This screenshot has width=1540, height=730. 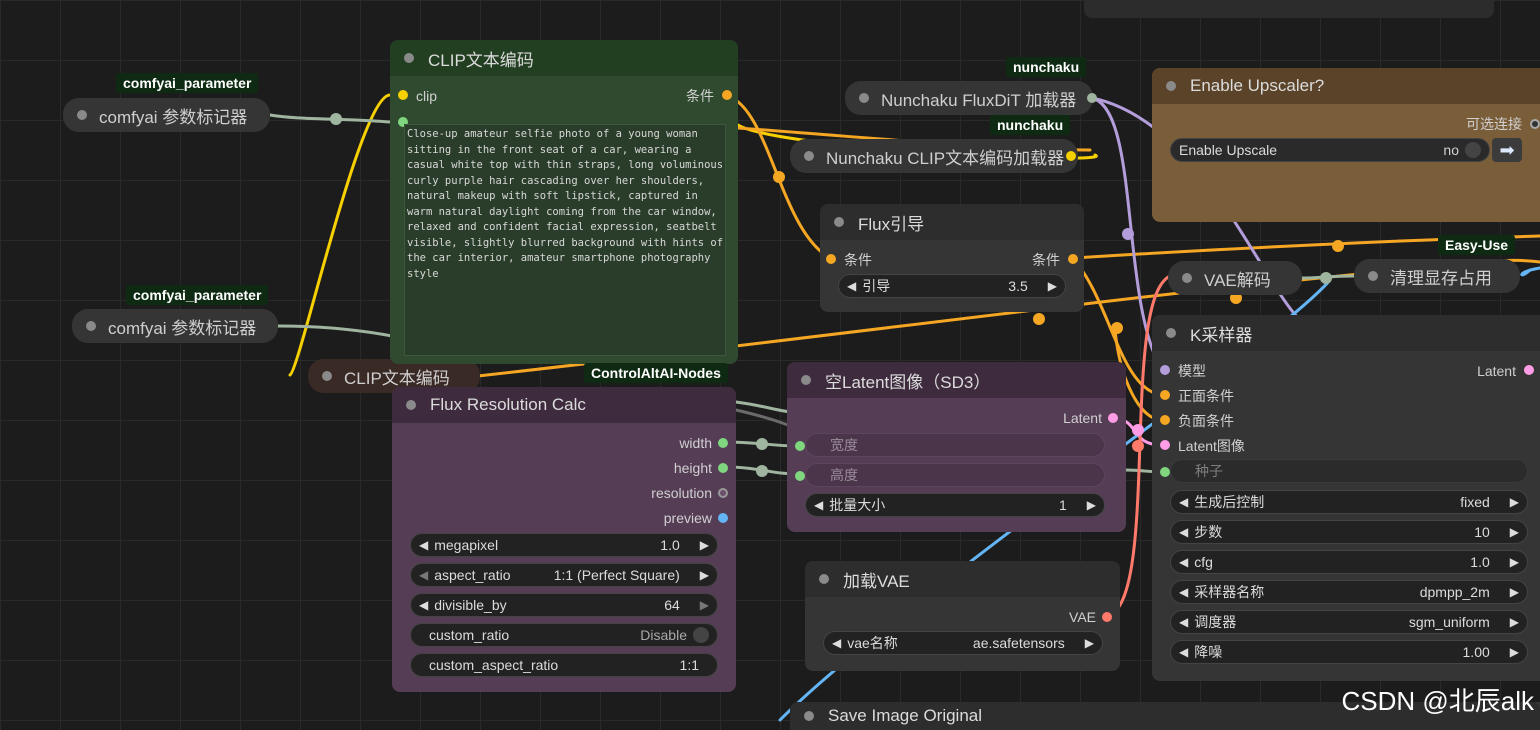 What do you see at coordinates (564, 635) in the screenshot?
I see `custom-ratio-toggle: custom_ratio Disable` at bounding box center [564, 635].